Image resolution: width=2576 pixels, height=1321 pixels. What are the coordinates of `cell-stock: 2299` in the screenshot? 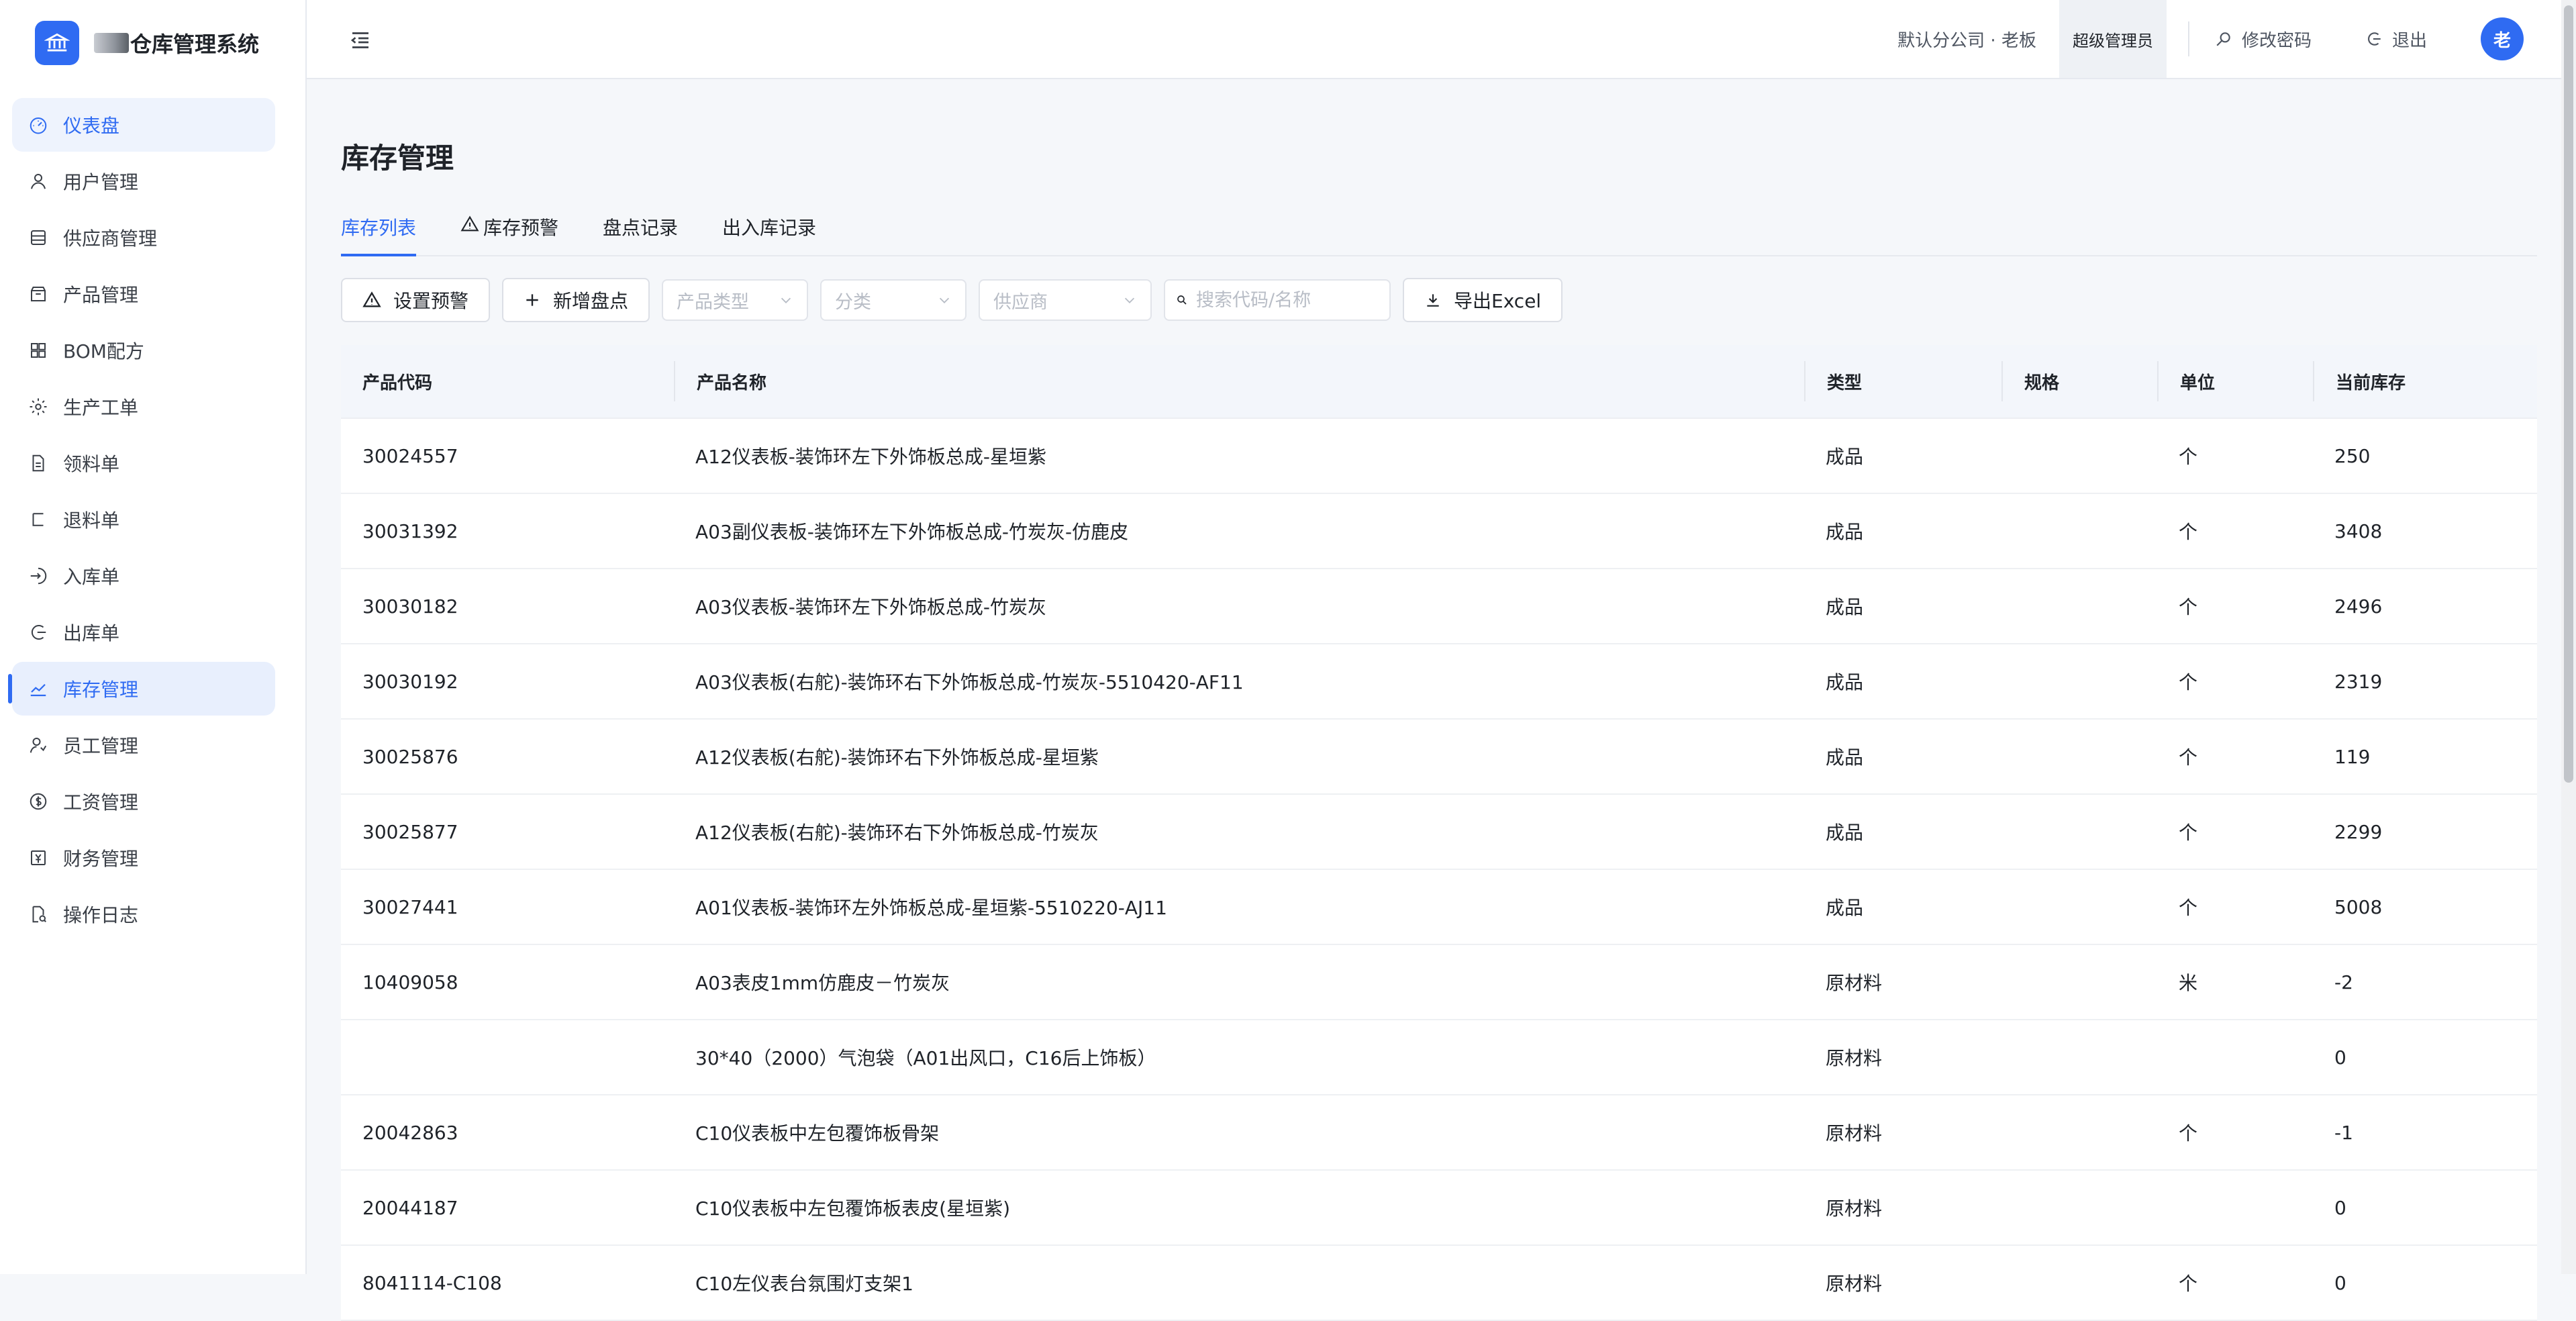 It's located at (2358, 831).